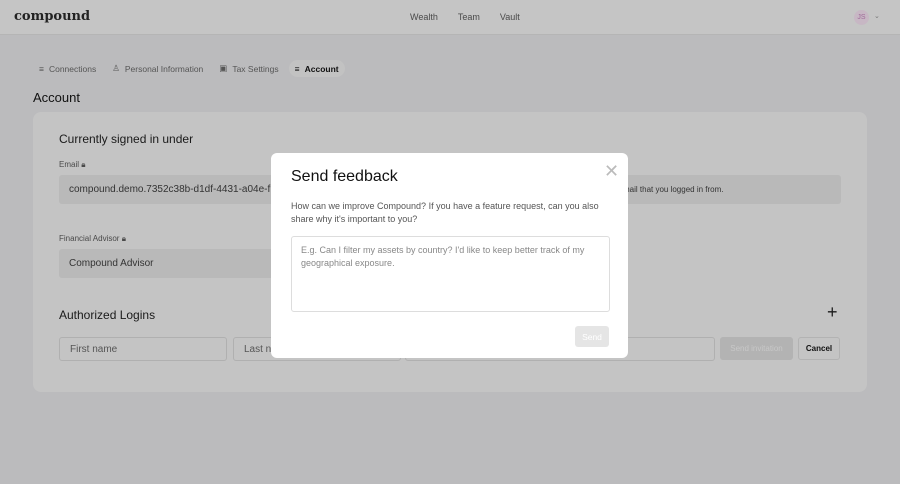 The height and width of the screenshot is (484, 900). I want to click on top-header: compound Wealth Team Vault JS ⌄, so click(450, 17).